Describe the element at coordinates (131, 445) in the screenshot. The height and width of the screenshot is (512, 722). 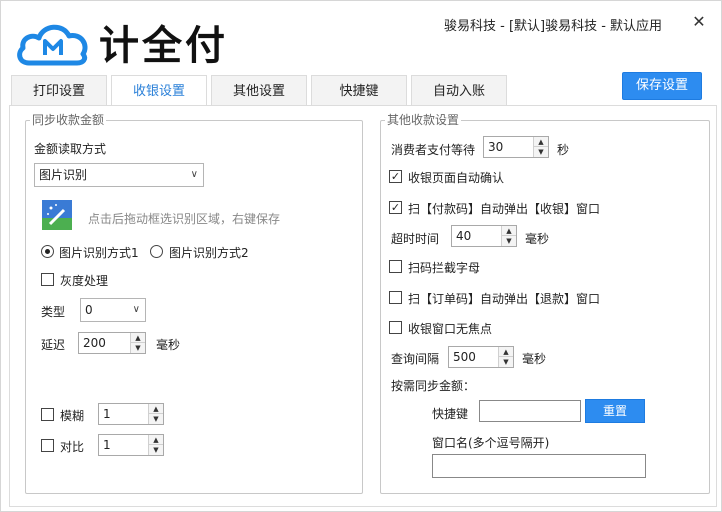
I see `contrast-stepper: 1 ▲ ▼` at that location.